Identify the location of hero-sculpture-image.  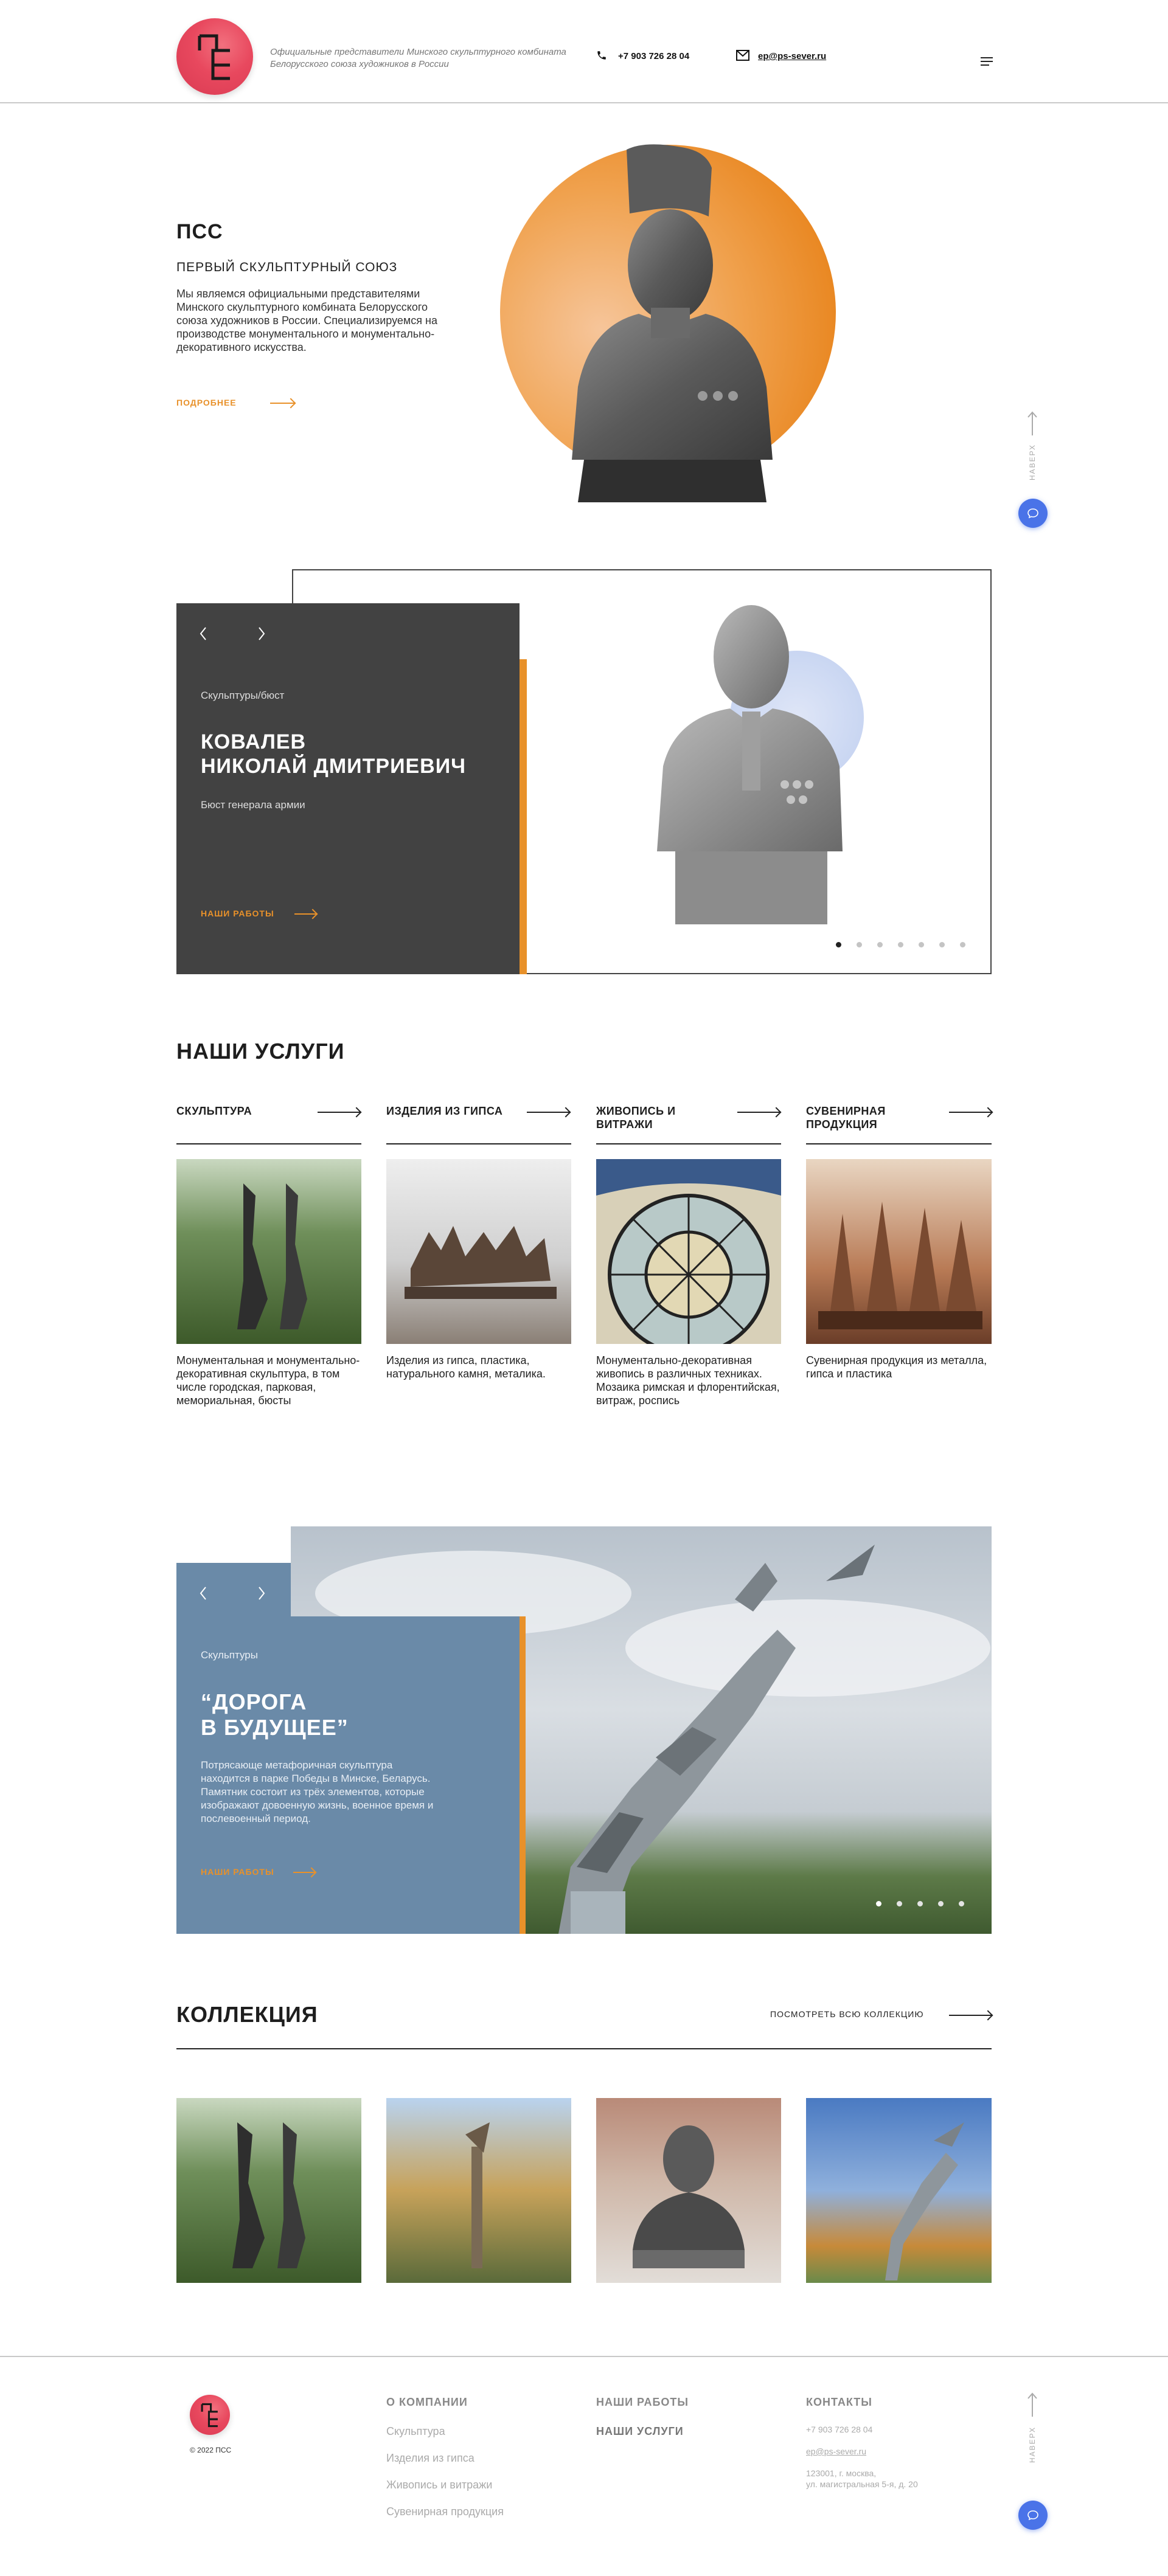
(669, 326).